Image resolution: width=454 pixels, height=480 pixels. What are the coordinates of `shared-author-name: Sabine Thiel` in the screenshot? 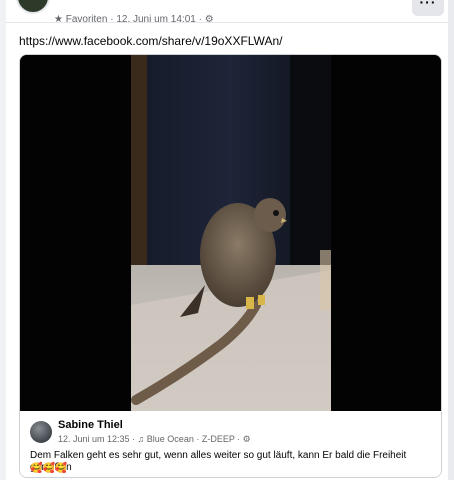 It's located at (90, 425).